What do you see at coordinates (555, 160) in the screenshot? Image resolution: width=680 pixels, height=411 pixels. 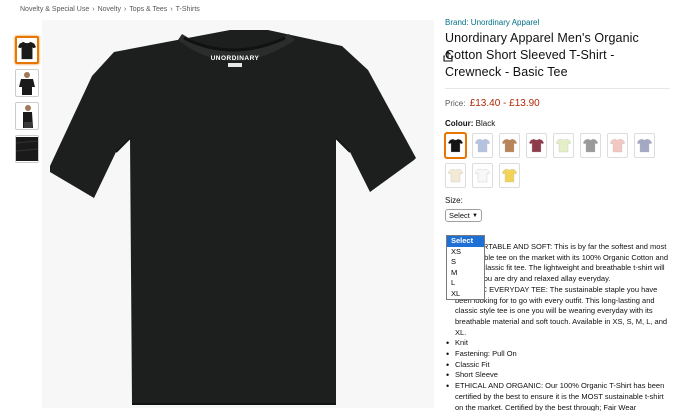 I see `colour-swatches` at bounding box center [555, 160].